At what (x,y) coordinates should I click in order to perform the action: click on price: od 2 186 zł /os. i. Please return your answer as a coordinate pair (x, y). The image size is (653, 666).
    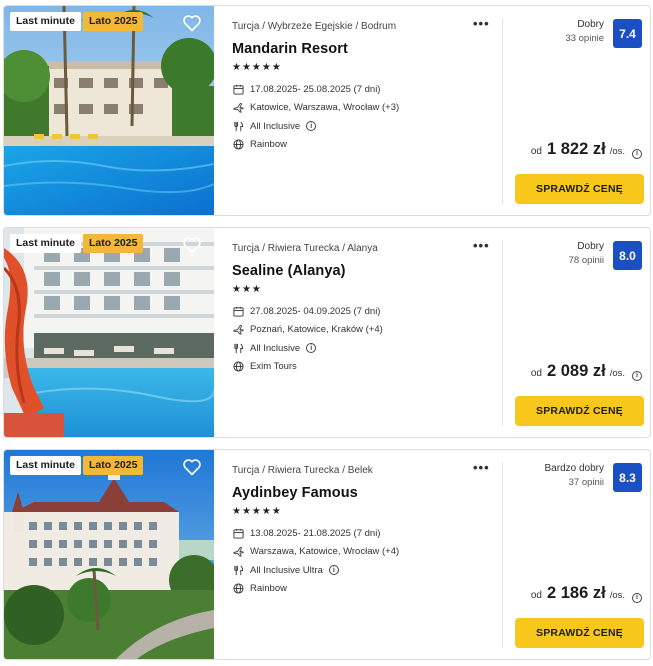
    Looking at the image, I should click on (586, 593).